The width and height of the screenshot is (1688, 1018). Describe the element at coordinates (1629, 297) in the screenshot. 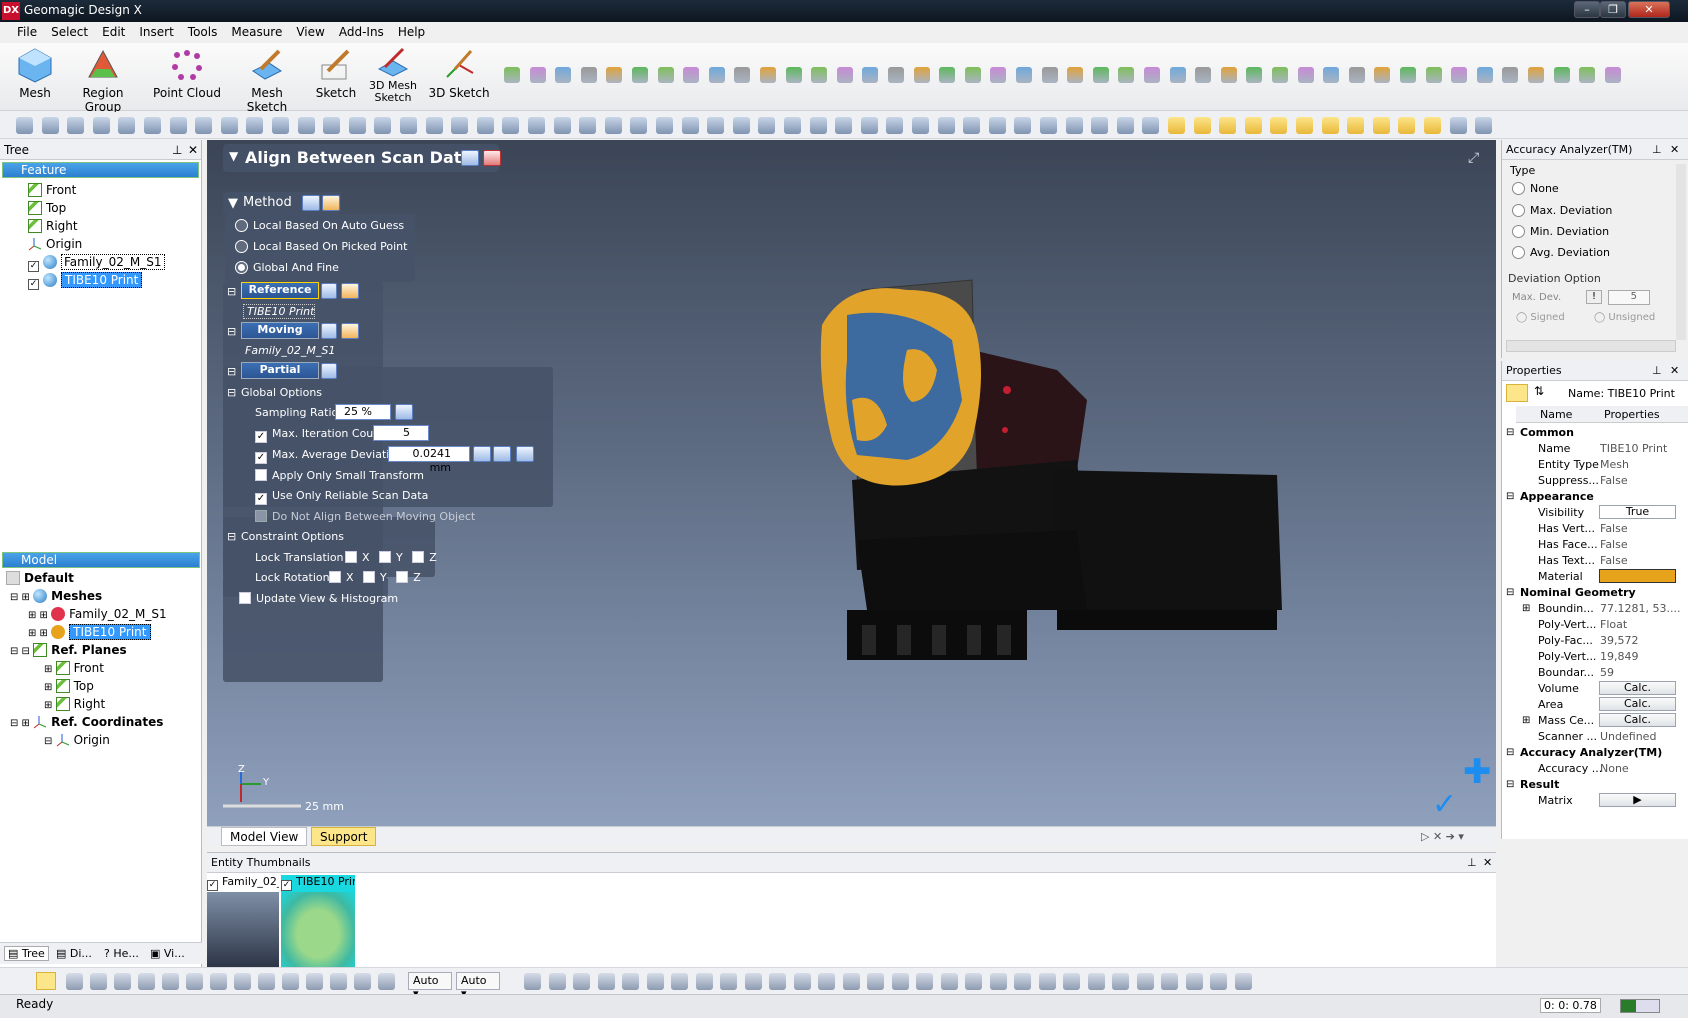

I see `max-dev-input: 5` at that location.